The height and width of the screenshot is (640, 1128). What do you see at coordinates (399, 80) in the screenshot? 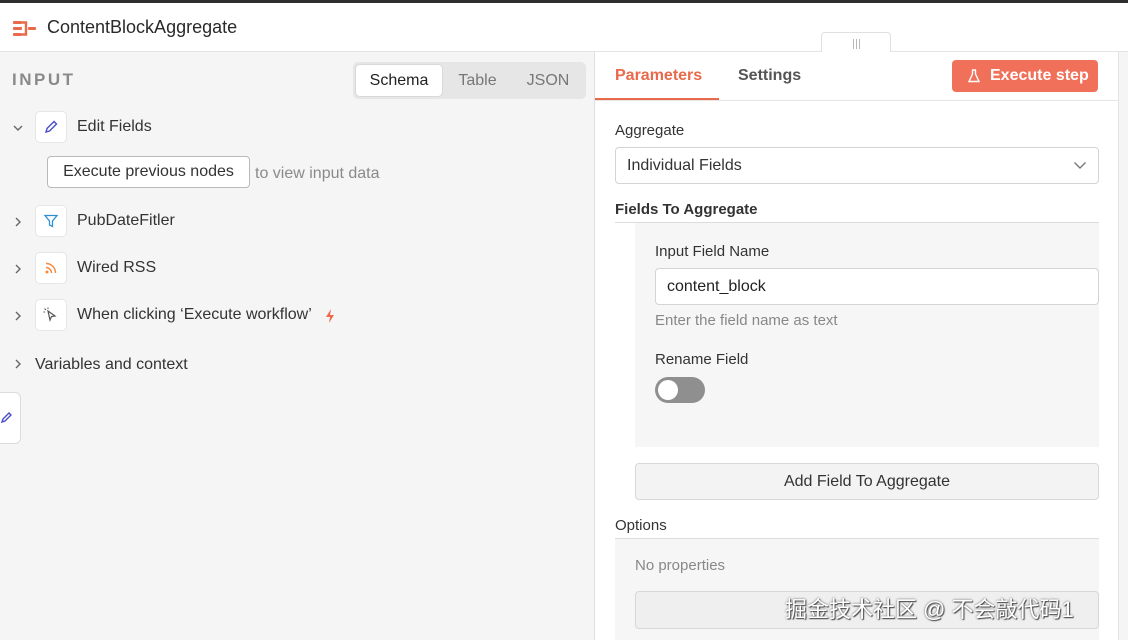
I see `tab-schema: Schema` at bounding box center [399, 80].